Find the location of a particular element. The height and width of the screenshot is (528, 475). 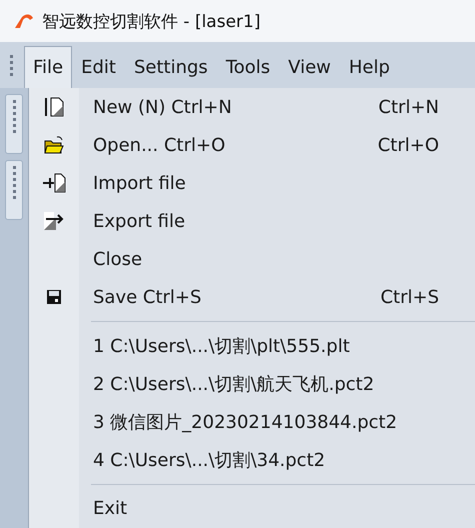

recent-file-entry: 3 微信图片_20230214103844.pct2 is located at coordinates (252, 421).